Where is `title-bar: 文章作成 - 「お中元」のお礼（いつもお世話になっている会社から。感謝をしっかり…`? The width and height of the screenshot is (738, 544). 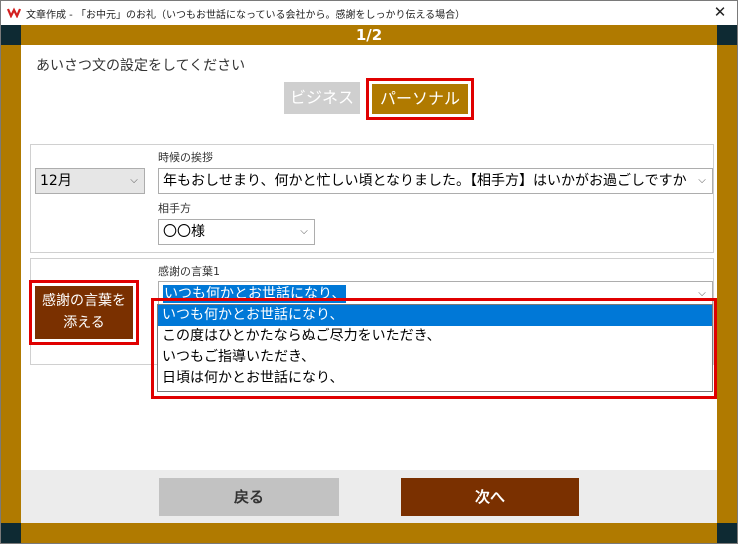
title-bar: 文章作成 - 「お中元」のお礼（いつもお世話になっている会社から。感謝をしっかり… is located at coordinates (369, 13).